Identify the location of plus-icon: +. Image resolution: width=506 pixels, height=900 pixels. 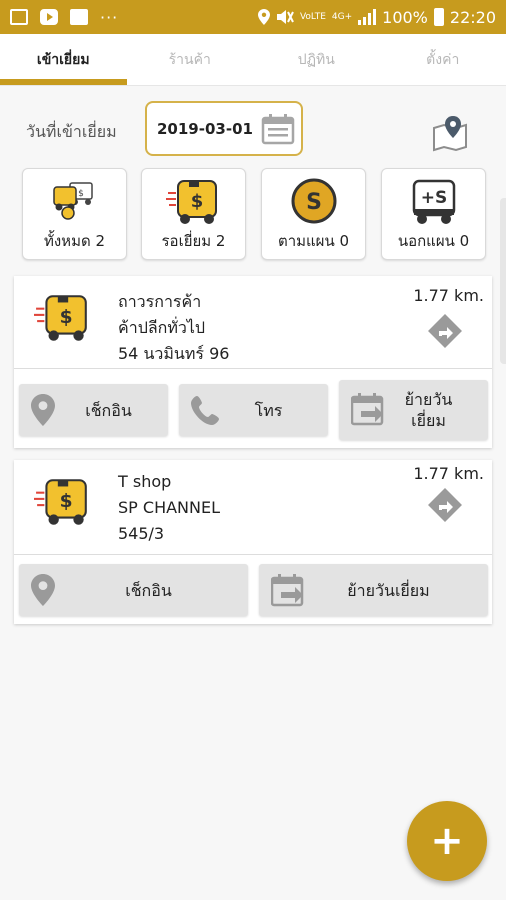
(447, 841).